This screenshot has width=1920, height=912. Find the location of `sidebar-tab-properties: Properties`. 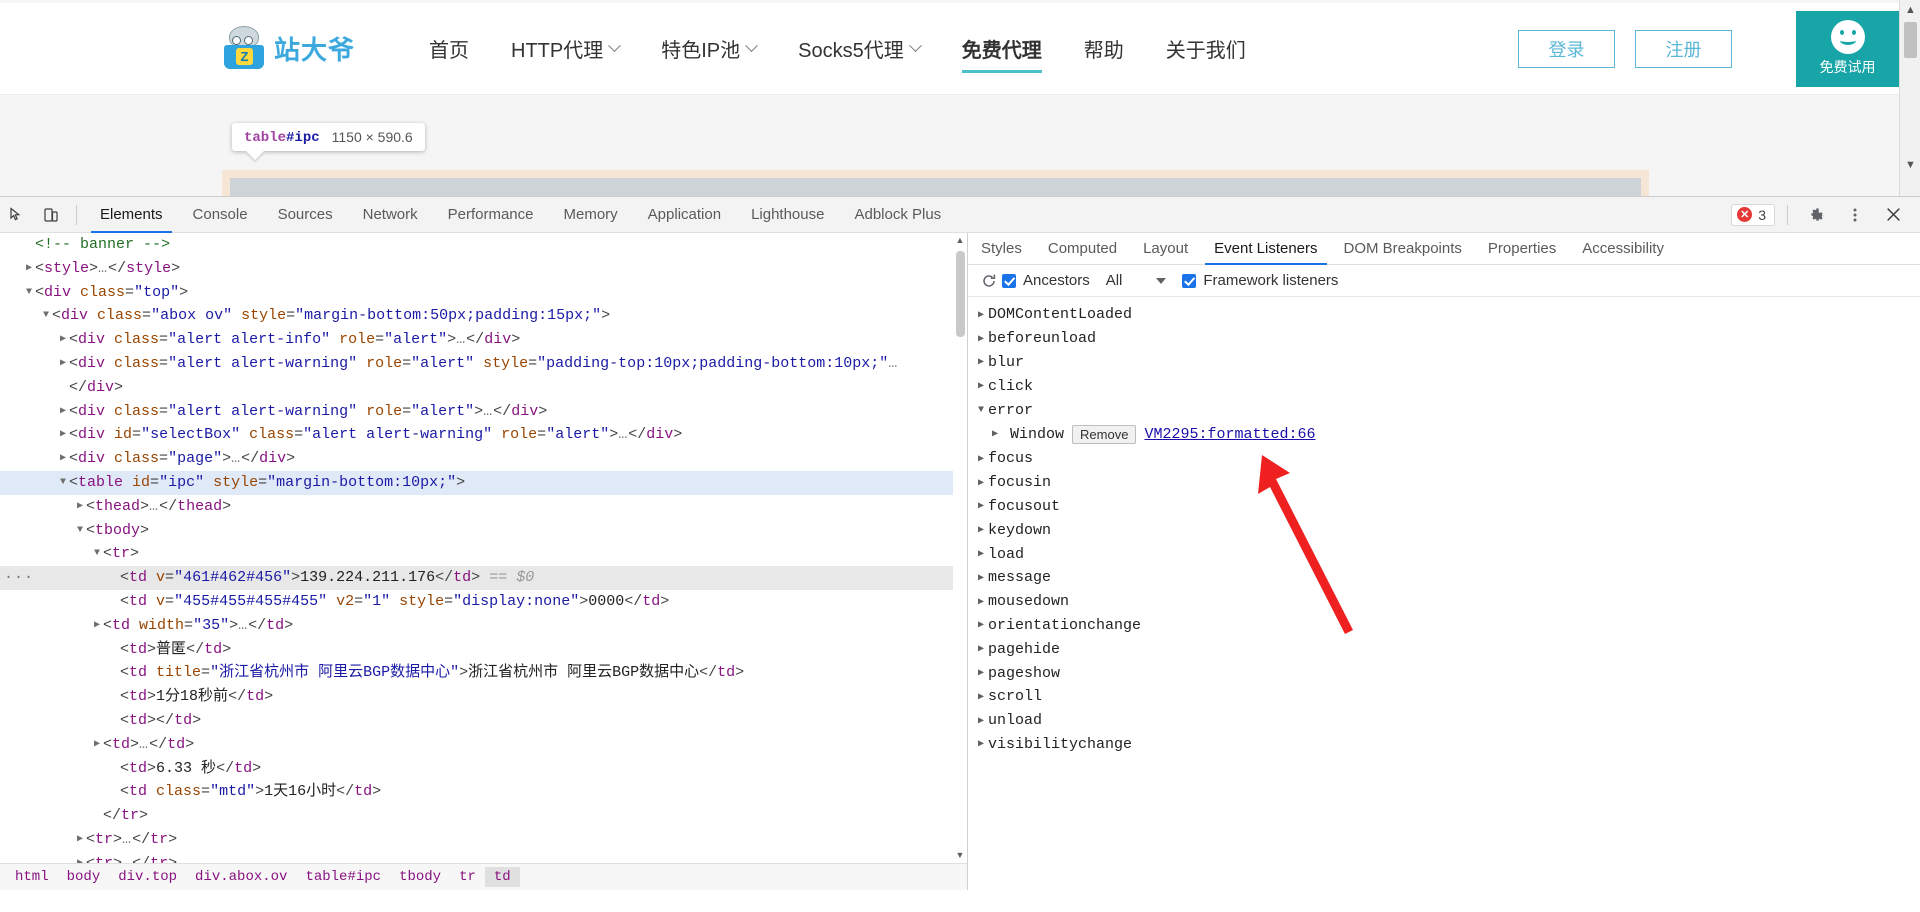

sidebar-tab-properties: Properties is located at coordinates (1522, 249).